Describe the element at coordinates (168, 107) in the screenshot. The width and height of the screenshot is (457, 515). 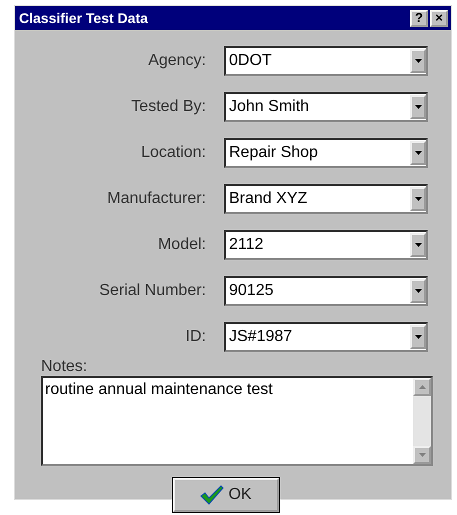
I see `field-label: Tested By:` at that location.